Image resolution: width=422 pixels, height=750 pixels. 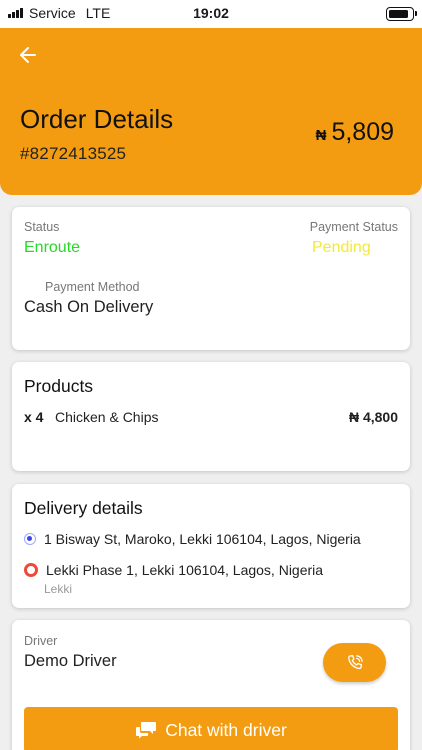 I want to click on chat-with-driver-button: Chat with driver, so click(x=211, y=728).